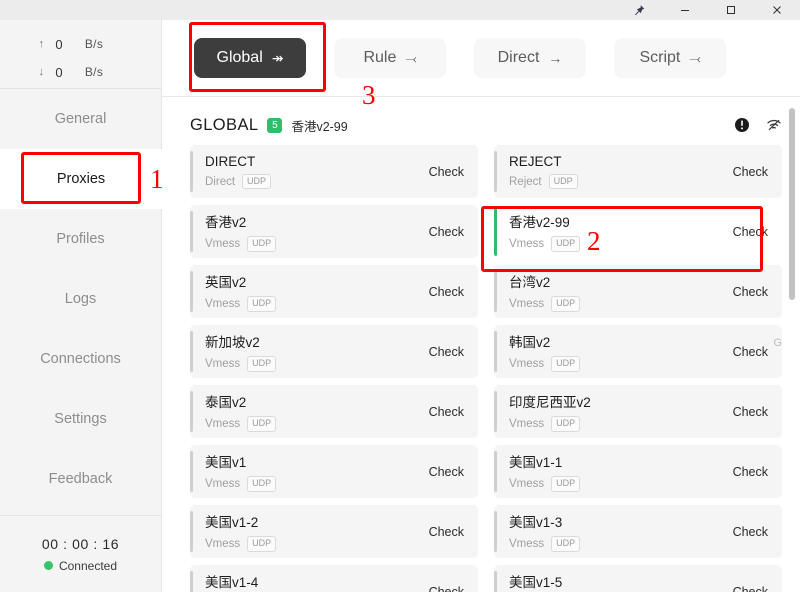 Image resolution: width=800 pixels, height=592 pixels. Describe the element at coordinates (545, 531) in the screenshot. I see `proxy-card-text: 美国v1-3 Vmess UDP` at that location.